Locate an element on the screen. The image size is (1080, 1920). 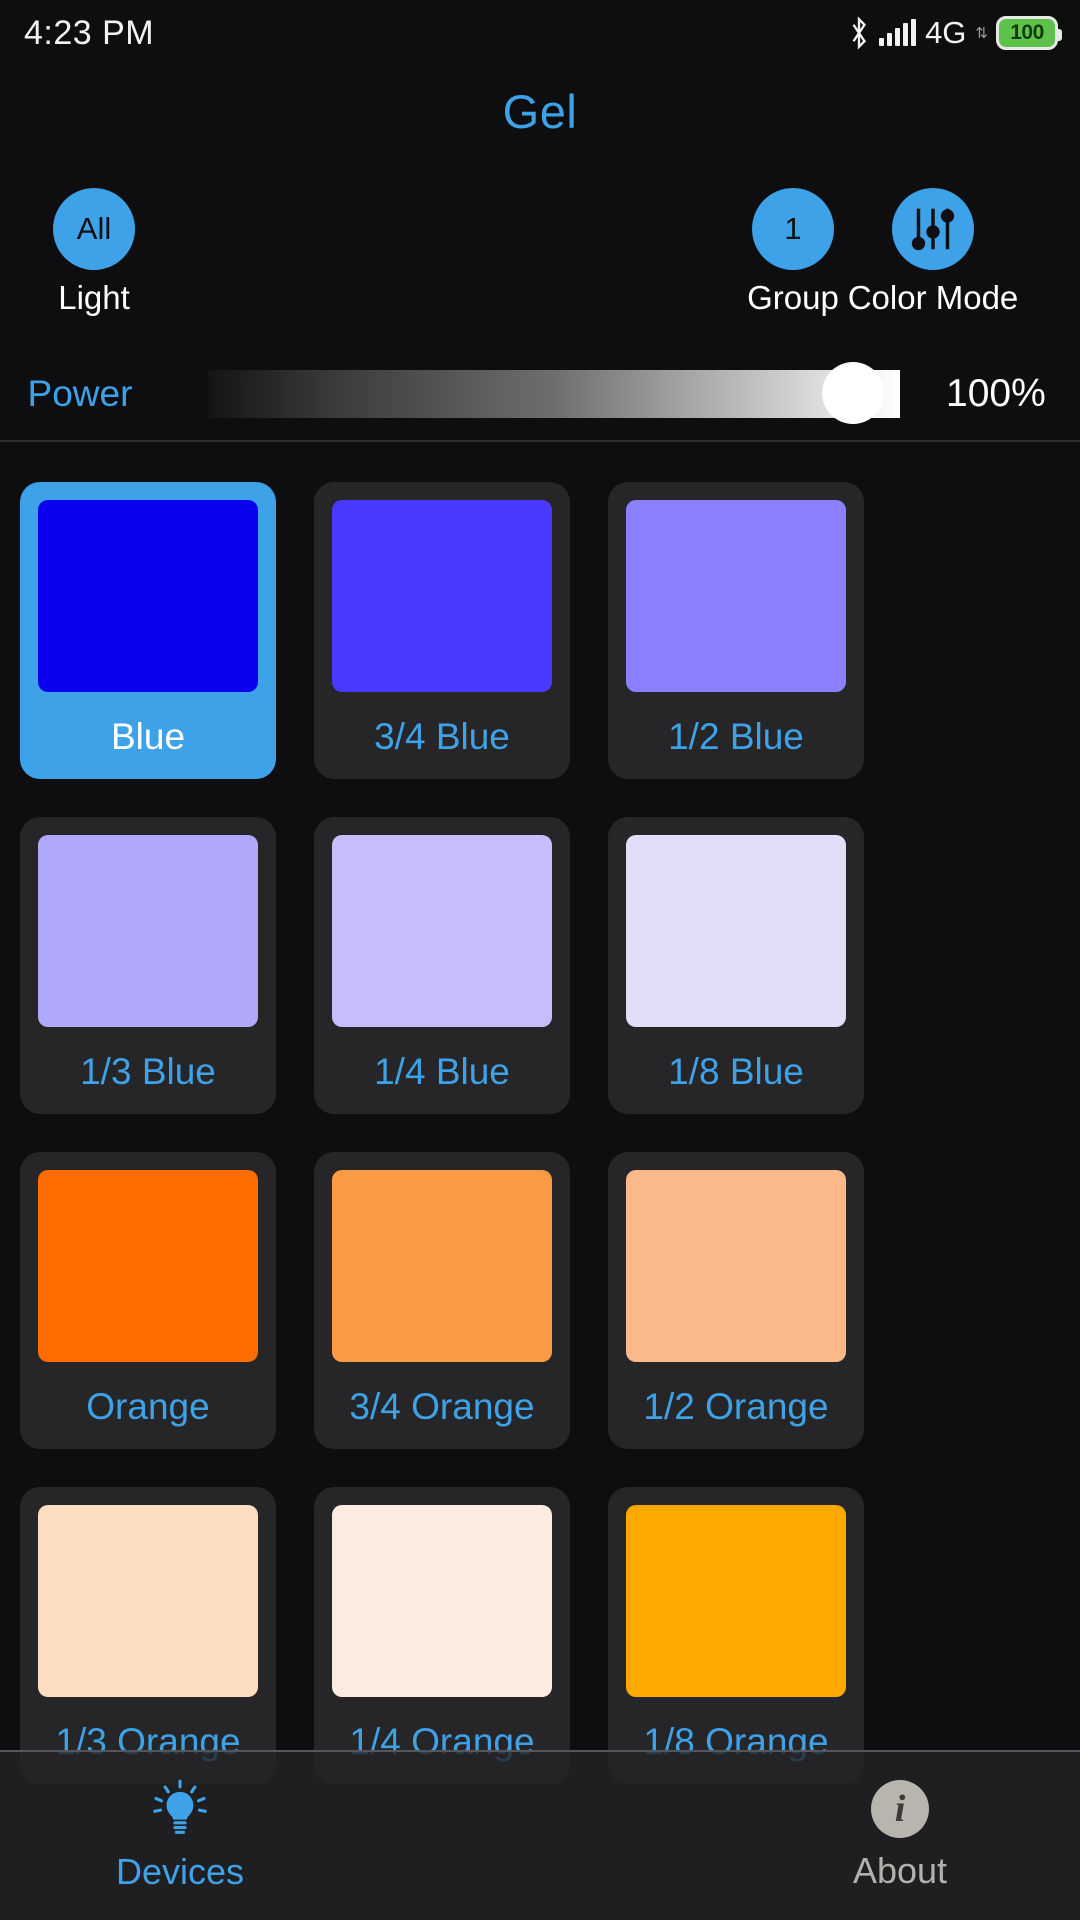
light-selector-button: All Light is located at coordinates (94, 252).